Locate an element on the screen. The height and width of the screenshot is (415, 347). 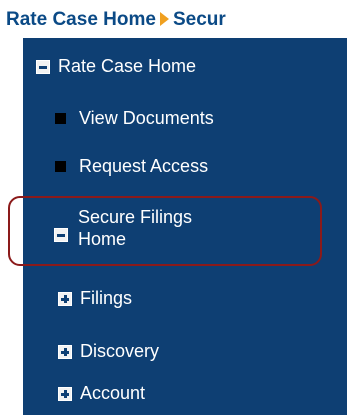
nav-item-view-documents: View Documents is located at coordinates (134, 118).